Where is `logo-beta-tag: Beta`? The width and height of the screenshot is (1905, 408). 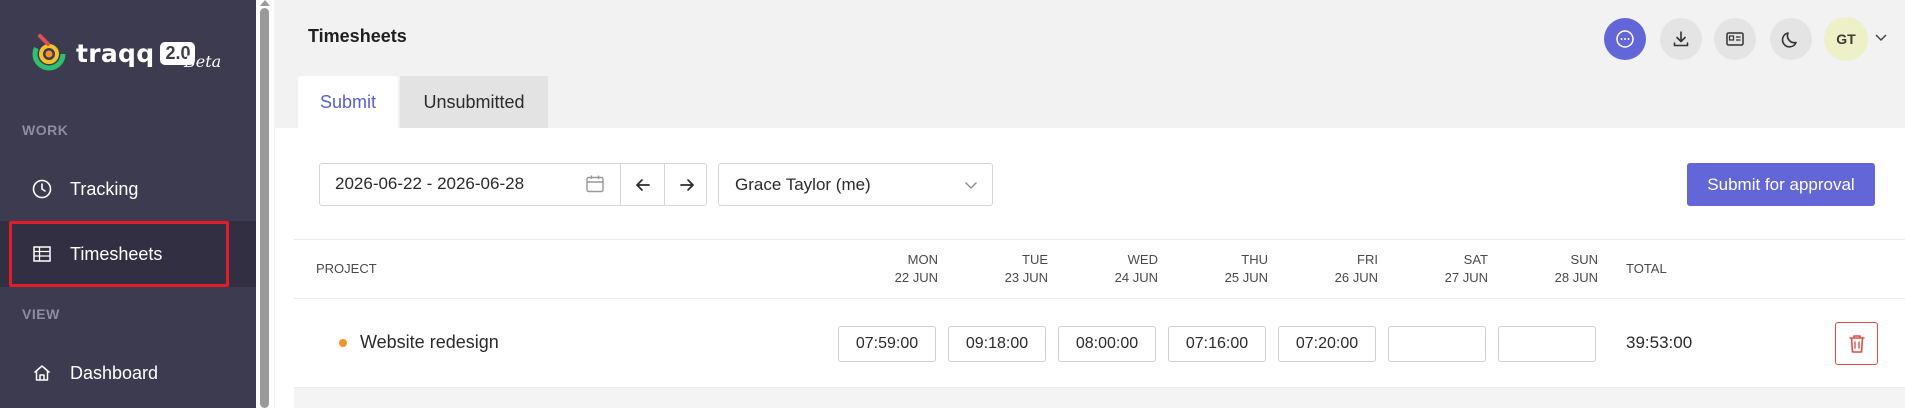 logo-beta-tag: Beta is located at coordinates (203, 61).